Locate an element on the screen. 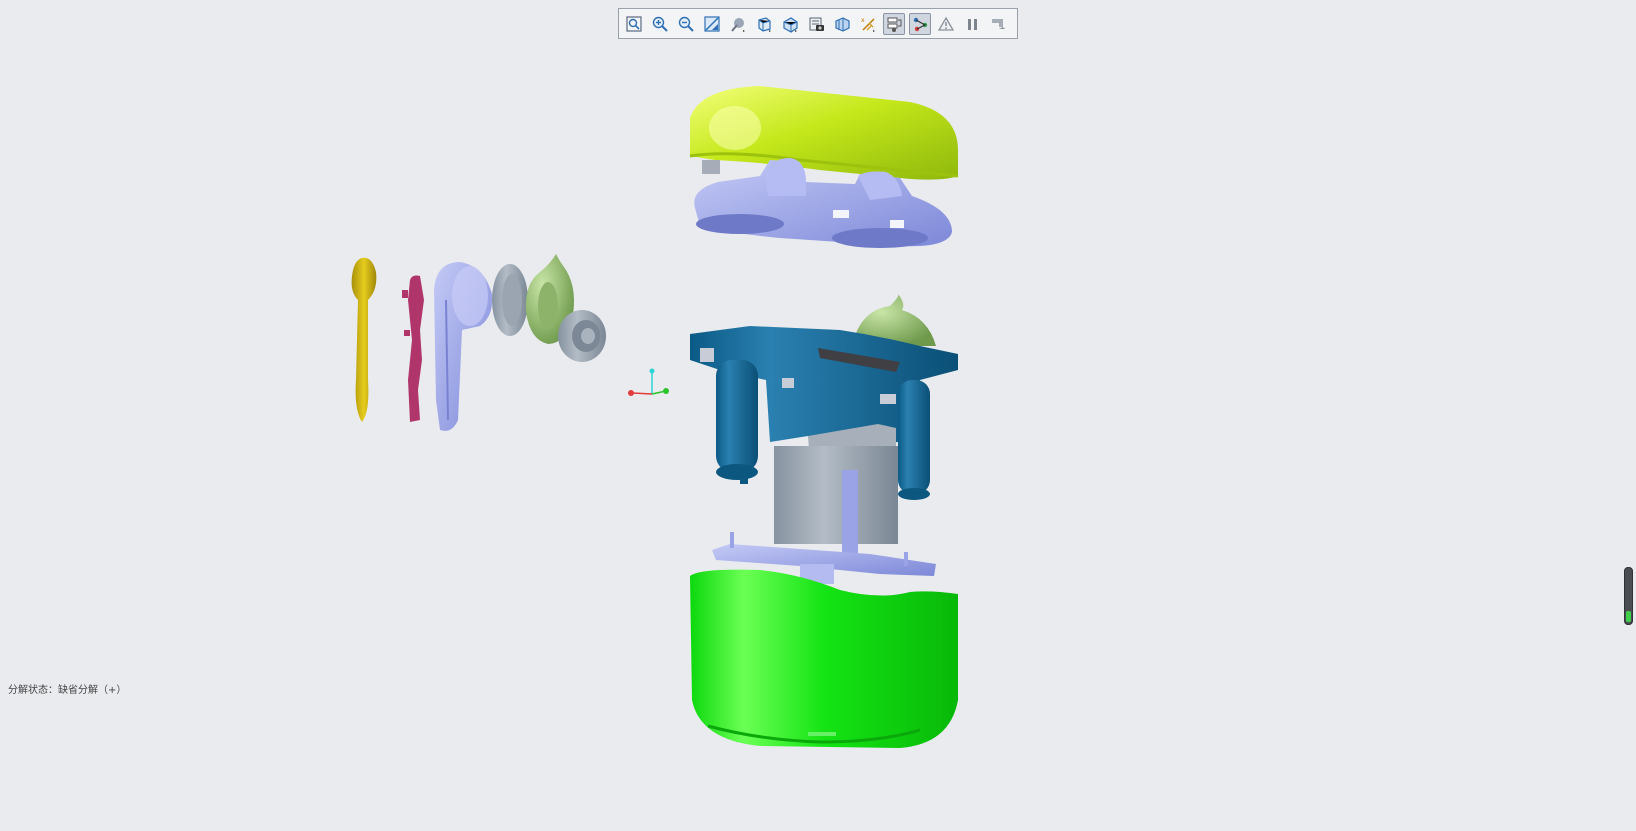 The image size is (1636, 831). speaker-ring-part is located at coordinates (510, 300).